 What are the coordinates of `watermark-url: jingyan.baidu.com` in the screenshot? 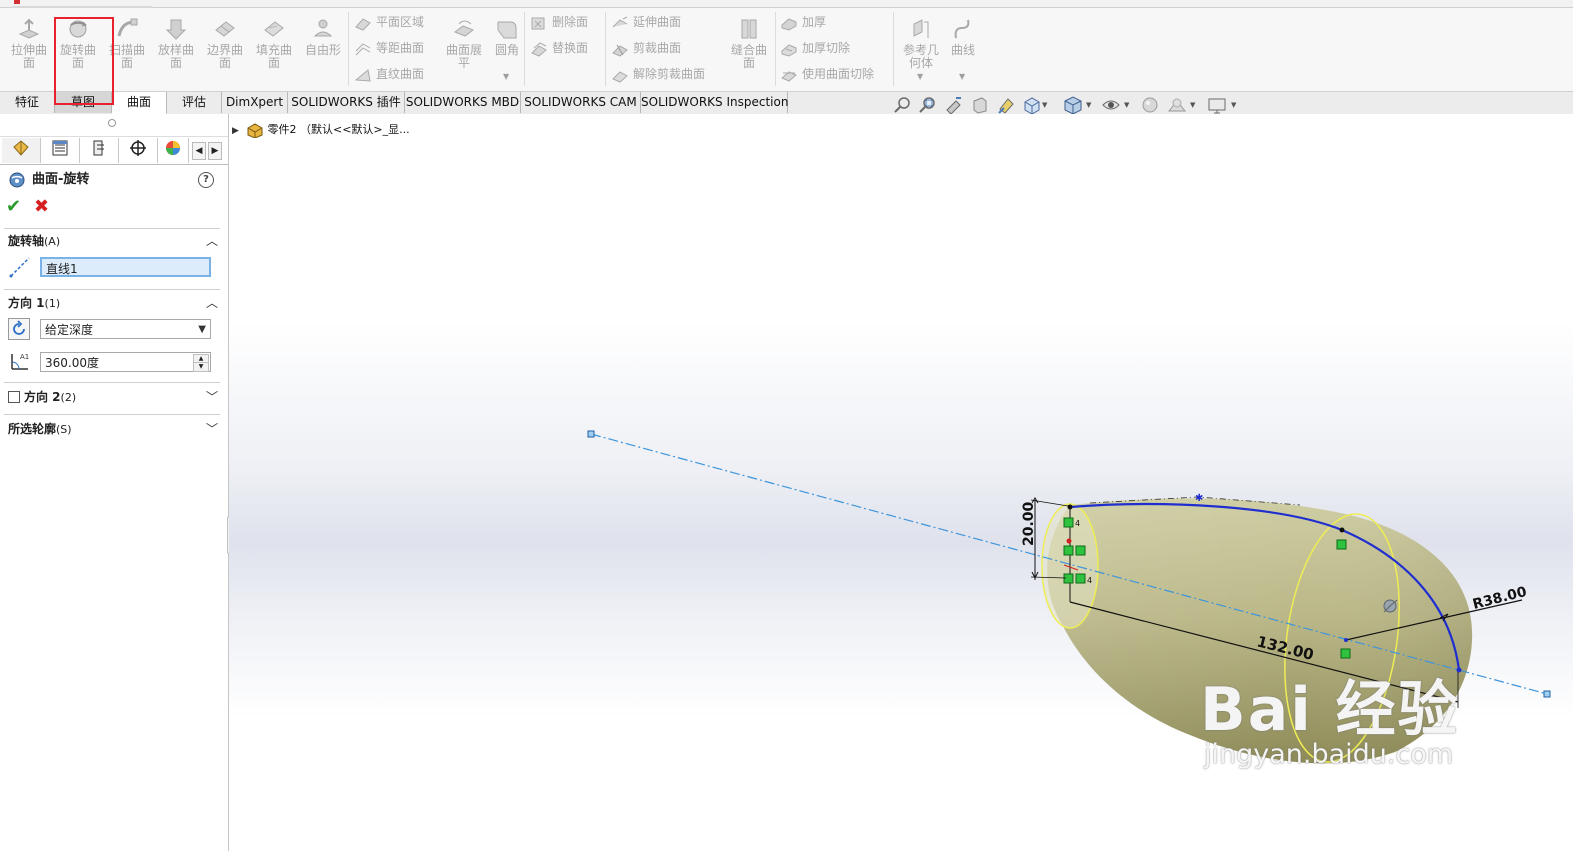 It's located at (1329, 754).